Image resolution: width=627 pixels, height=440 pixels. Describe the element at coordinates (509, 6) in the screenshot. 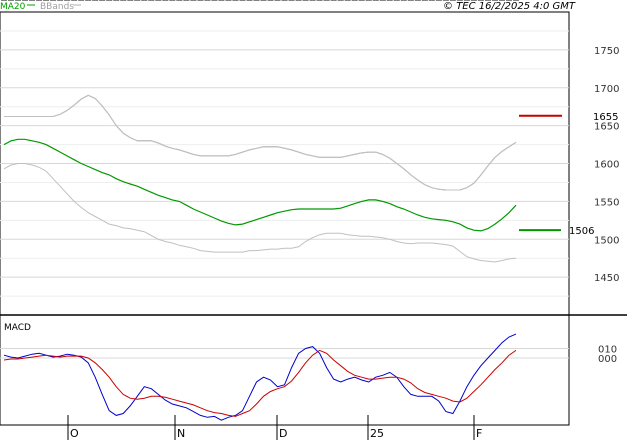

I see `copyright-text: © TEC 16/2/2025 4:0 GMT` at that location.